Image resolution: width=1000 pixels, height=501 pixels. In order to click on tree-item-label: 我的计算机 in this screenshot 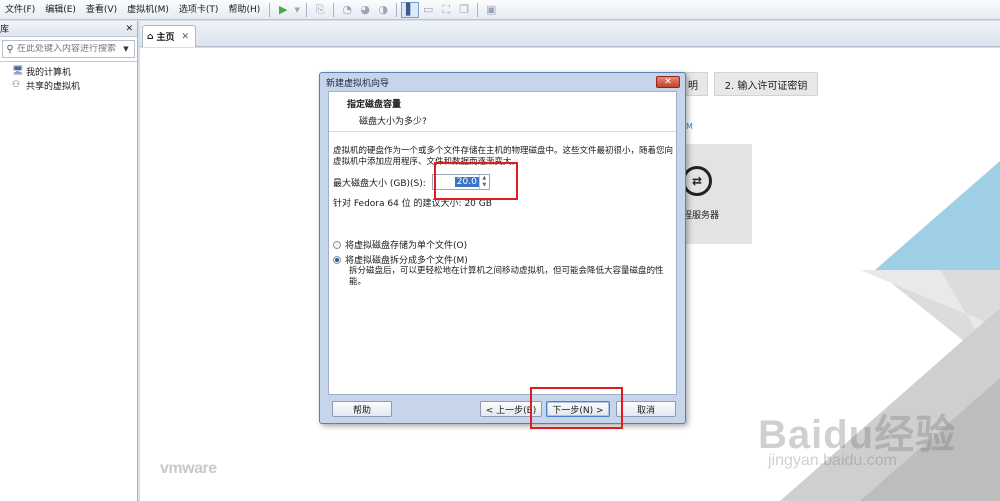, I will do `click(49, 72)`.